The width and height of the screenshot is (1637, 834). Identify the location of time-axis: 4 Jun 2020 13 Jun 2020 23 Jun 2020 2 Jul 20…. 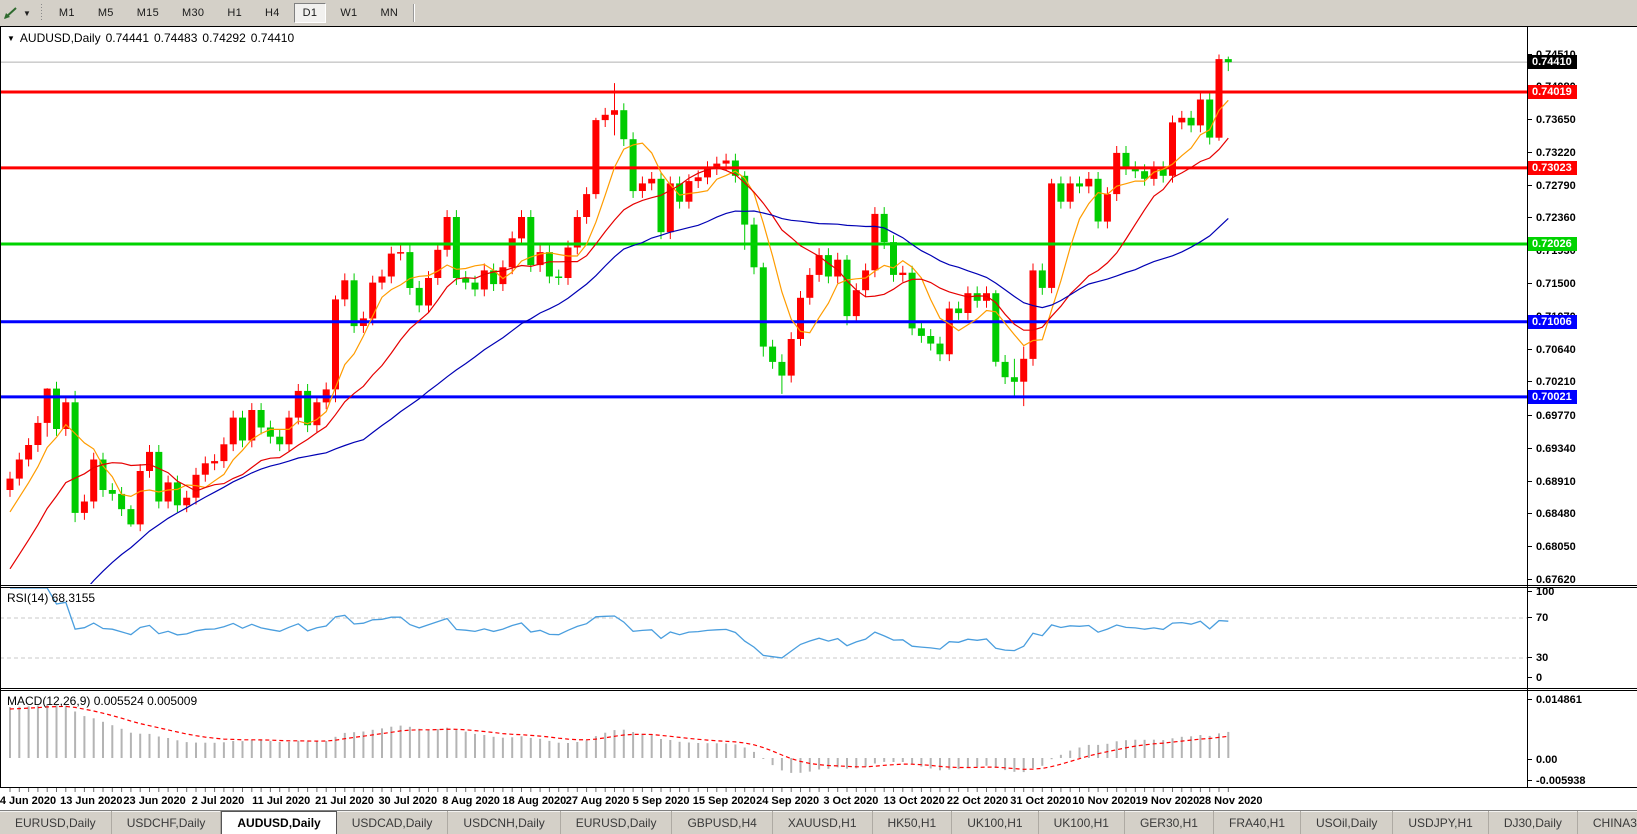
(763, 799).